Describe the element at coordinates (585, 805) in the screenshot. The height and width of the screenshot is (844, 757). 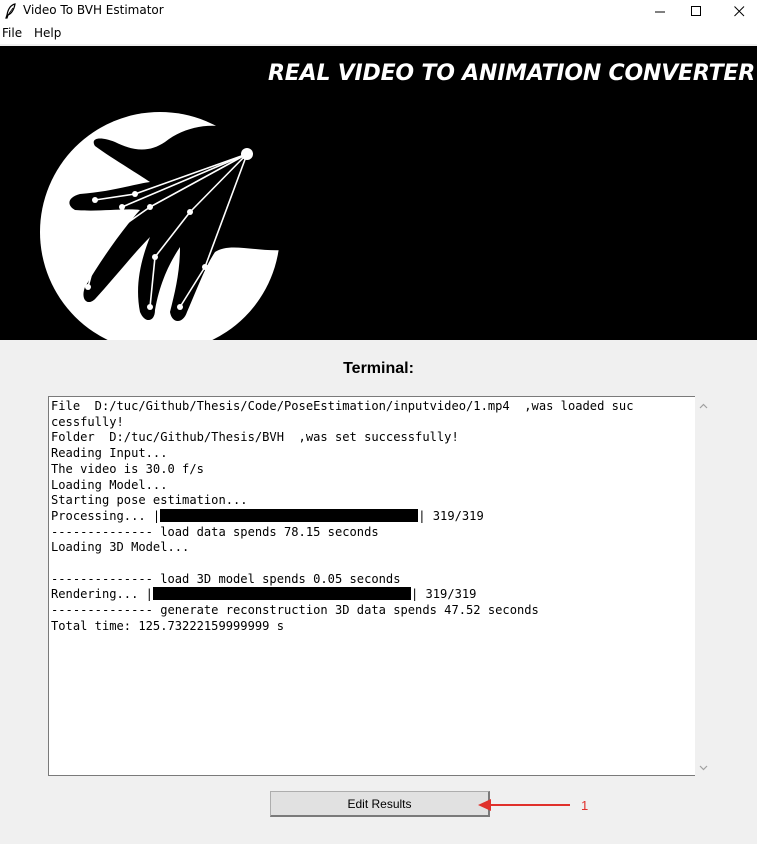
I see `annotation-number: 1` at that location.